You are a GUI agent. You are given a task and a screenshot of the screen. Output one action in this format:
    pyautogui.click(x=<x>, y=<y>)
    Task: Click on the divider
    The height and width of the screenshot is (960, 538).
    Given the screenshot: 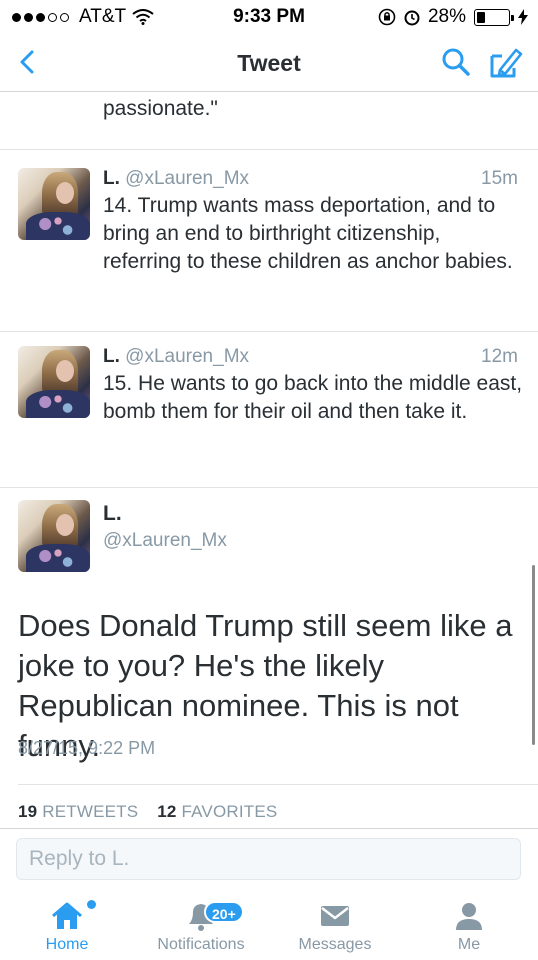 What is the action you would take?
    pyautogui.click(x=278, y=784)
    